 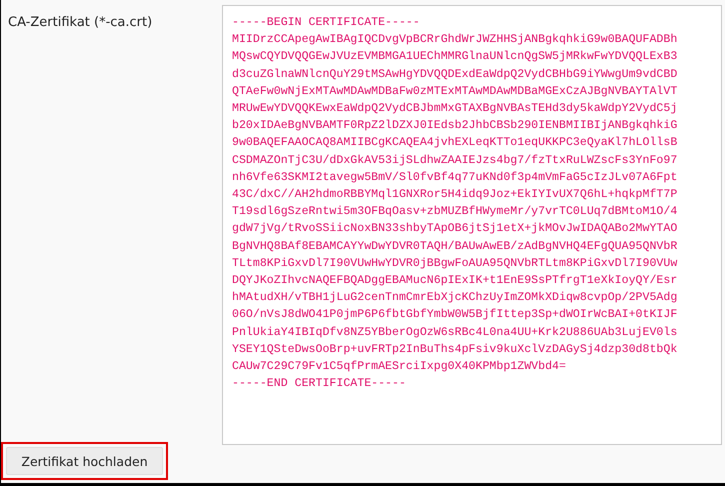 What do you see at coordinates (84, 461) in the screenshot?
I see `upload-button: Zertifikat hochladen` at bounding box center [84, 461].